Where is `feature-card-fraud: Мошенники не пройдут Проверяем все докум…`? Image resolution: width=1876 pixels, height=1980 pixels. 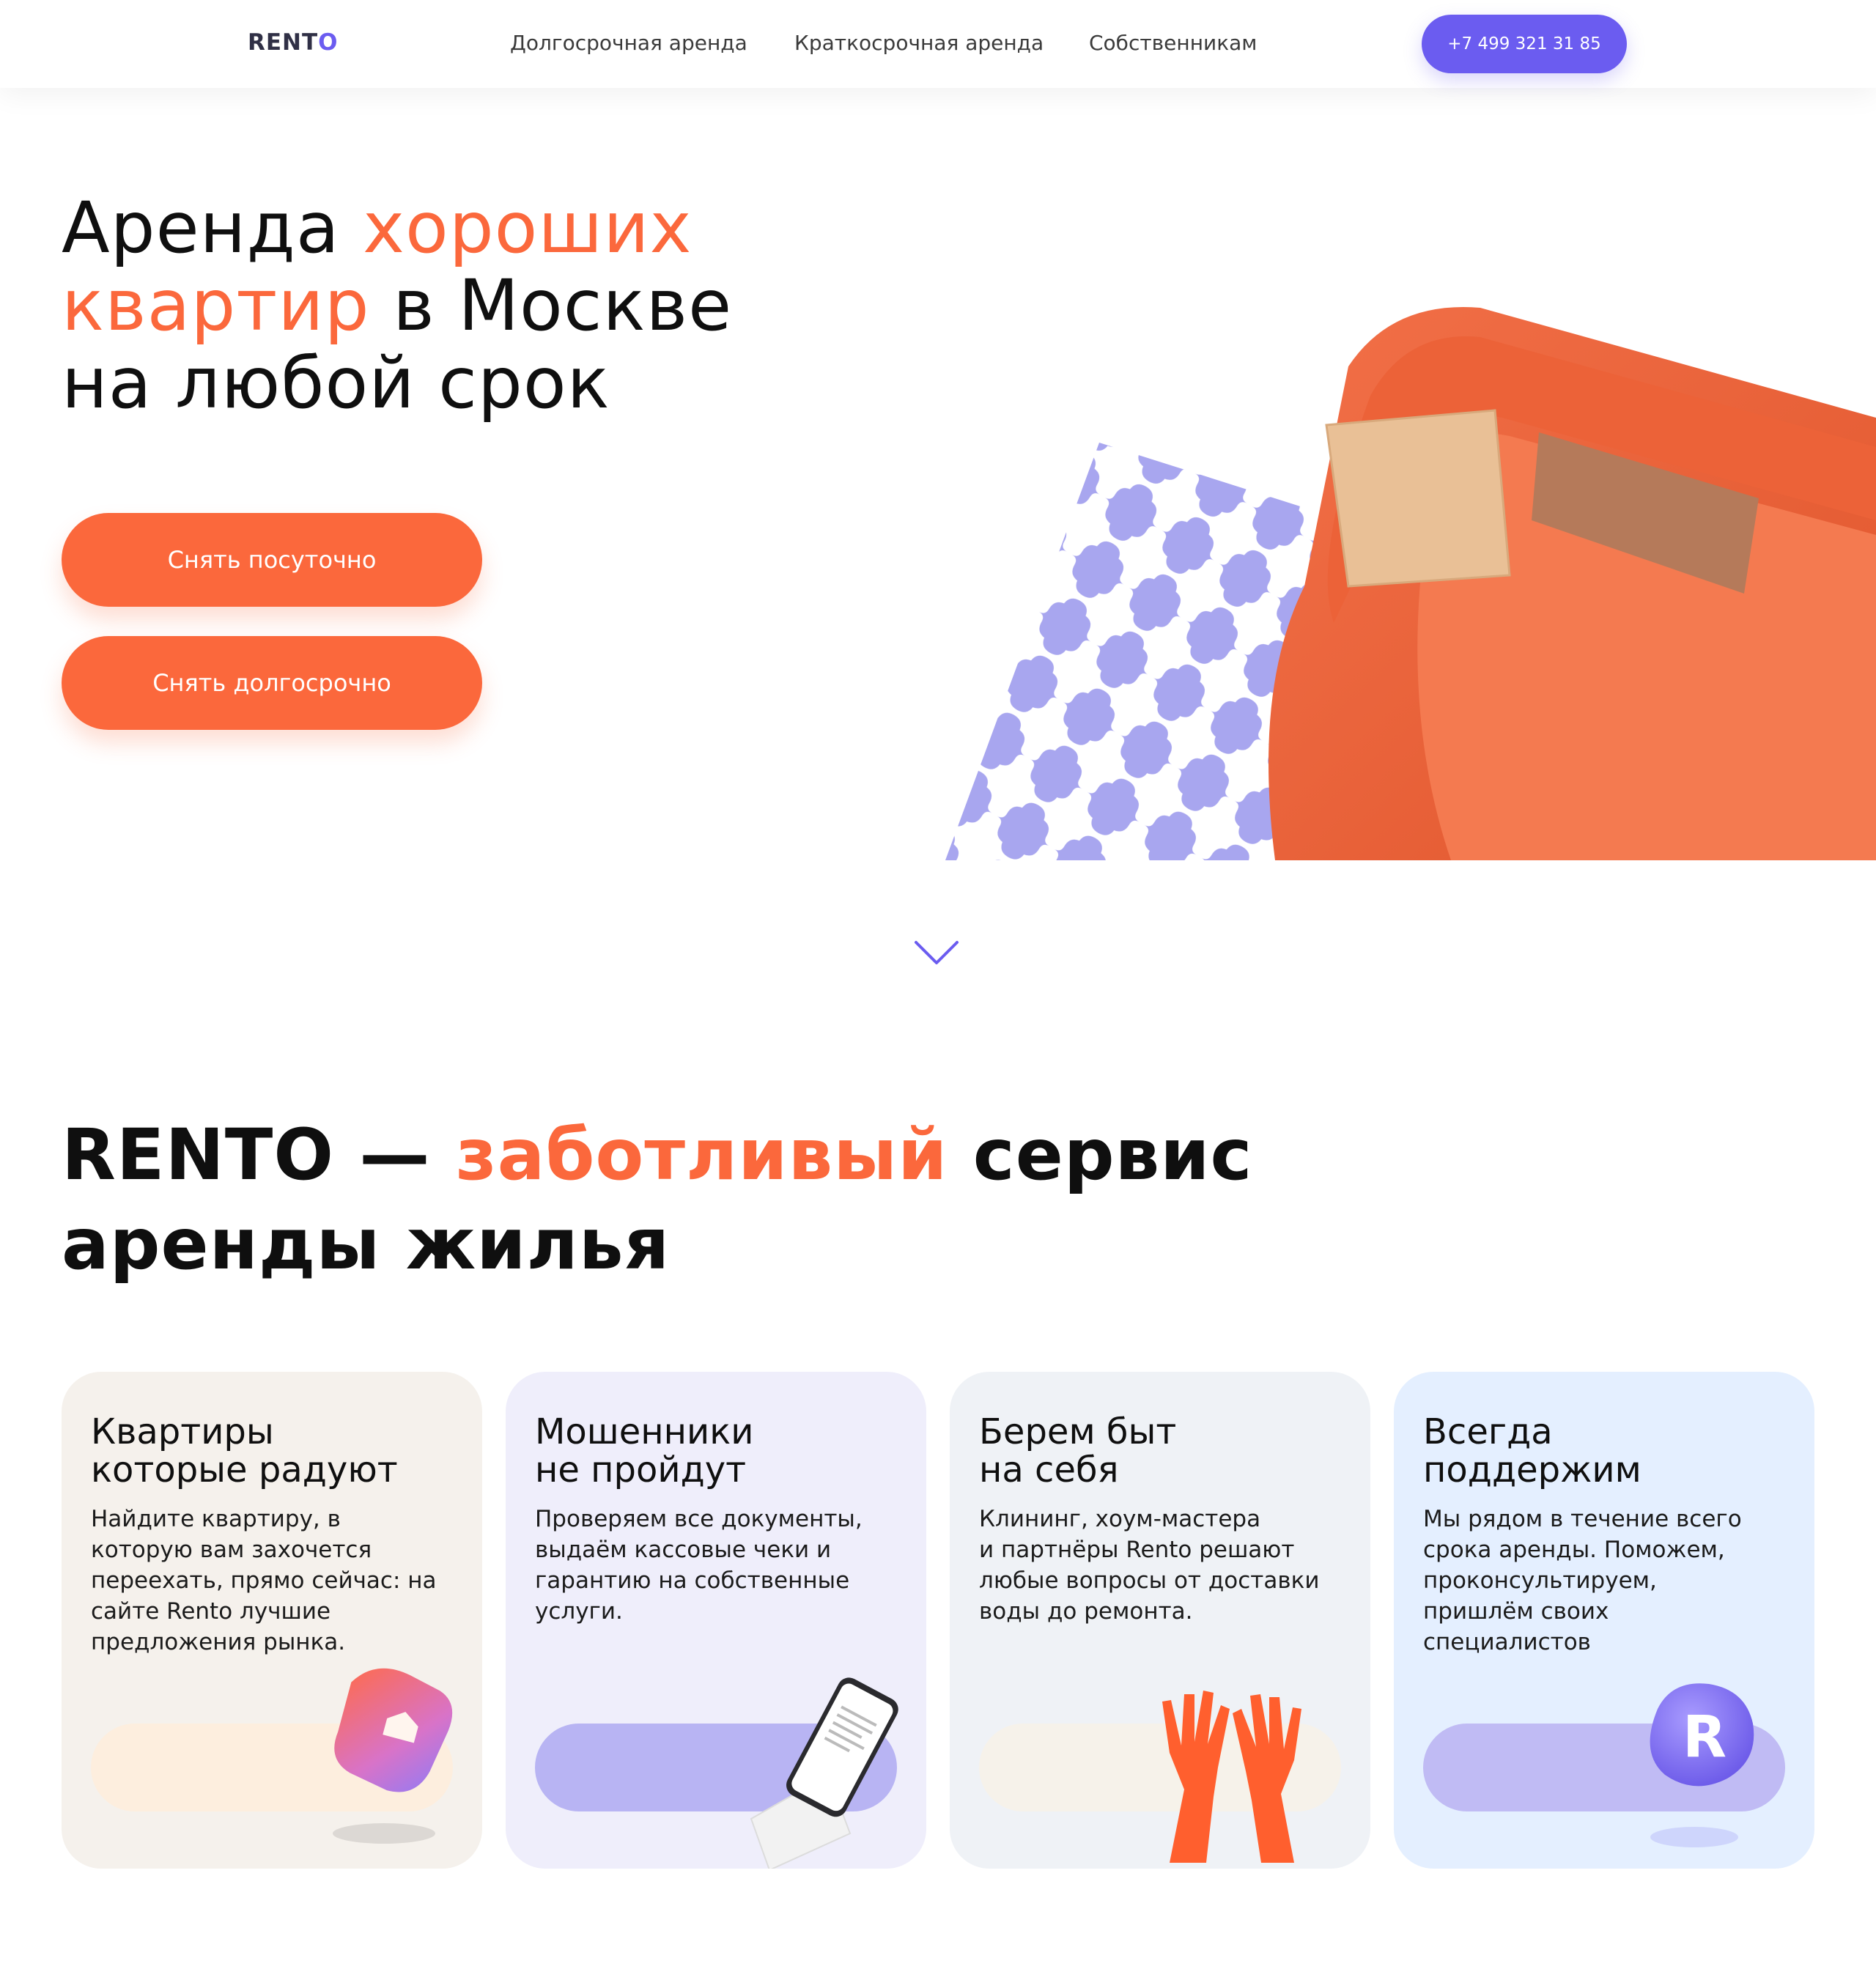 feature-card-fraud: Мошенники не пройдут Проверяем все докум… is located at coordinates (716, 1620).